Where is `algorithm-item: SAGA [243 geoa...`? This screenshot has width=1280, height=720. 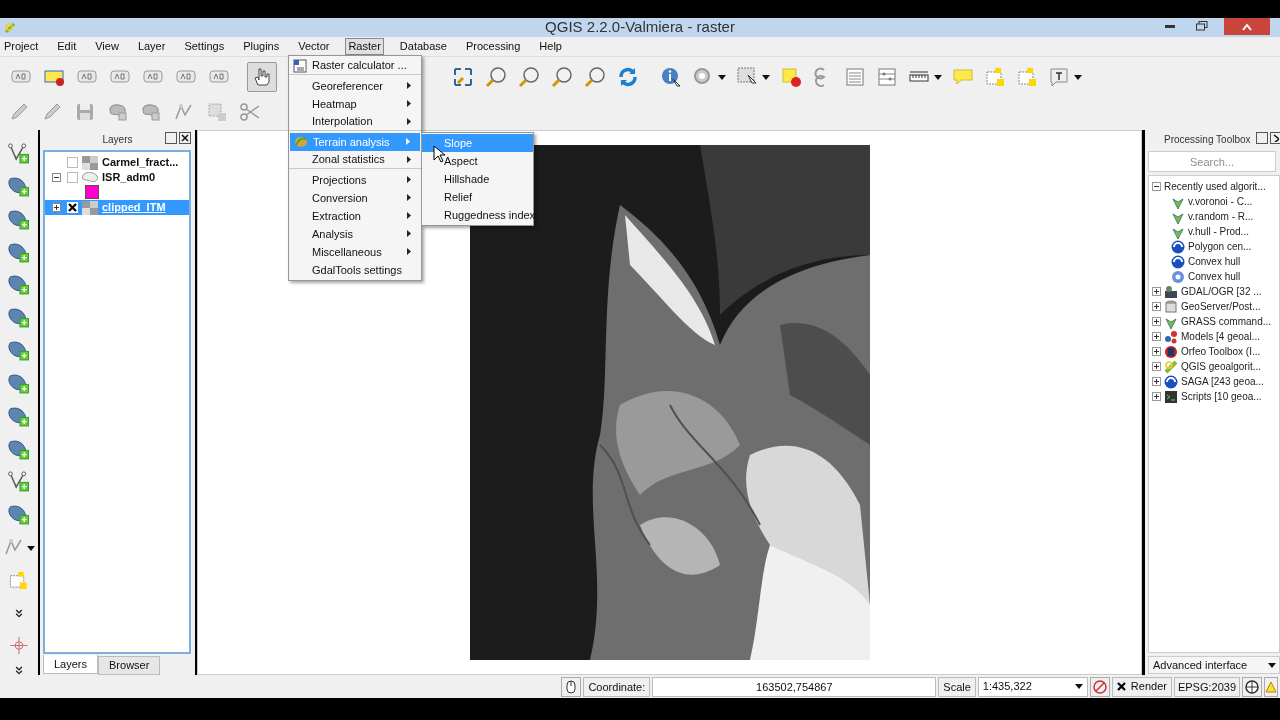 algorithm-item: SAGA [243 geoa... is located at coordinates (1222, 381).